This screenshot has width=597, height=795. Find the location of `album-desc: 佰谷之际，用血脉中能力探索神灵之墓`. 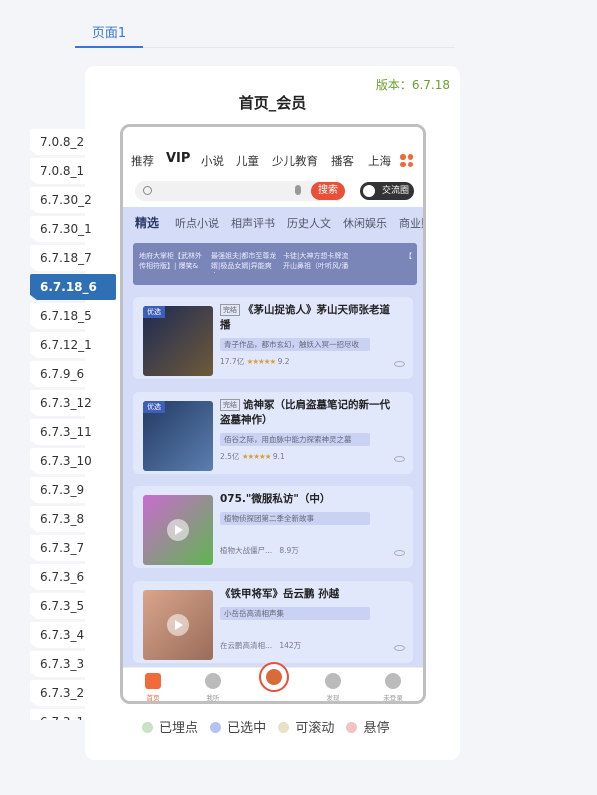

album-desc: 佰谷之际，用血脉中能力探索神灵之墓 is located at coordinates (295, 439).